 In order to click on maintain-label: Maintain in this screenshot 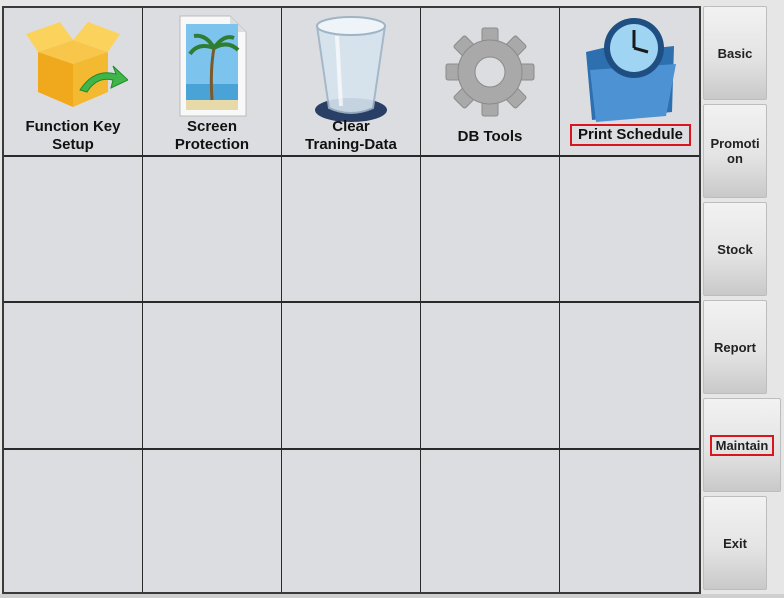, I will do `click(742, 445)`.